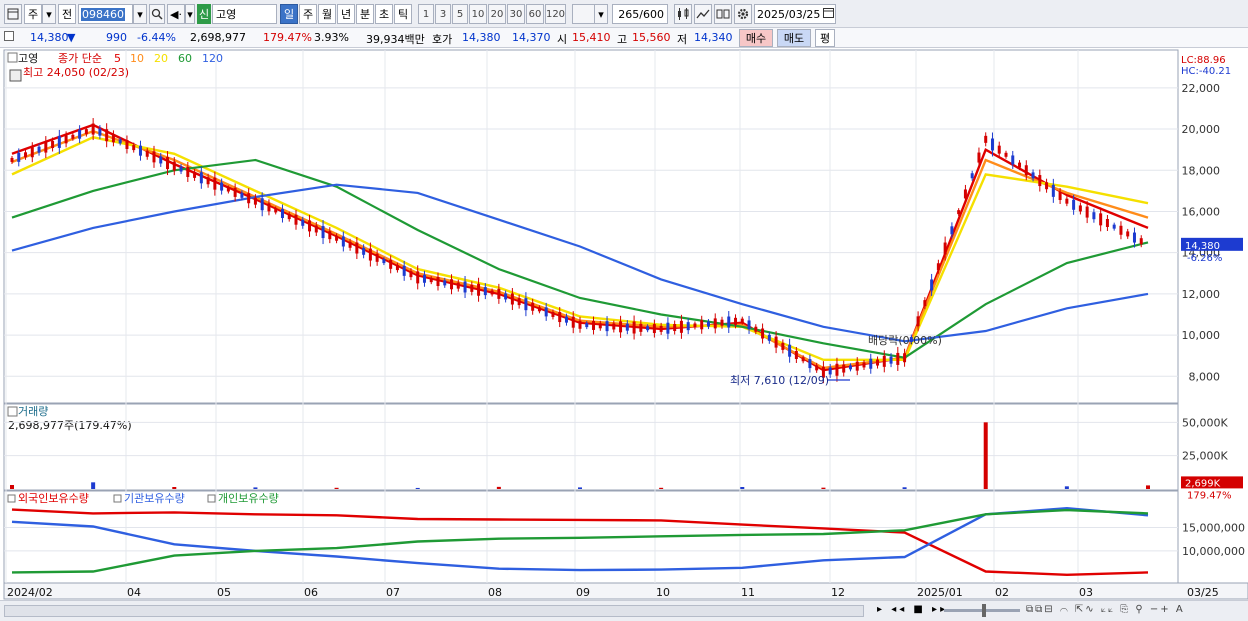 Image resolution: width=1248 pixels, height=621 pixels. What do you see at coordinates (663, 592) in the screenshot?
I see `x-tick-label-7: 10` at bounding box center [663, 592].